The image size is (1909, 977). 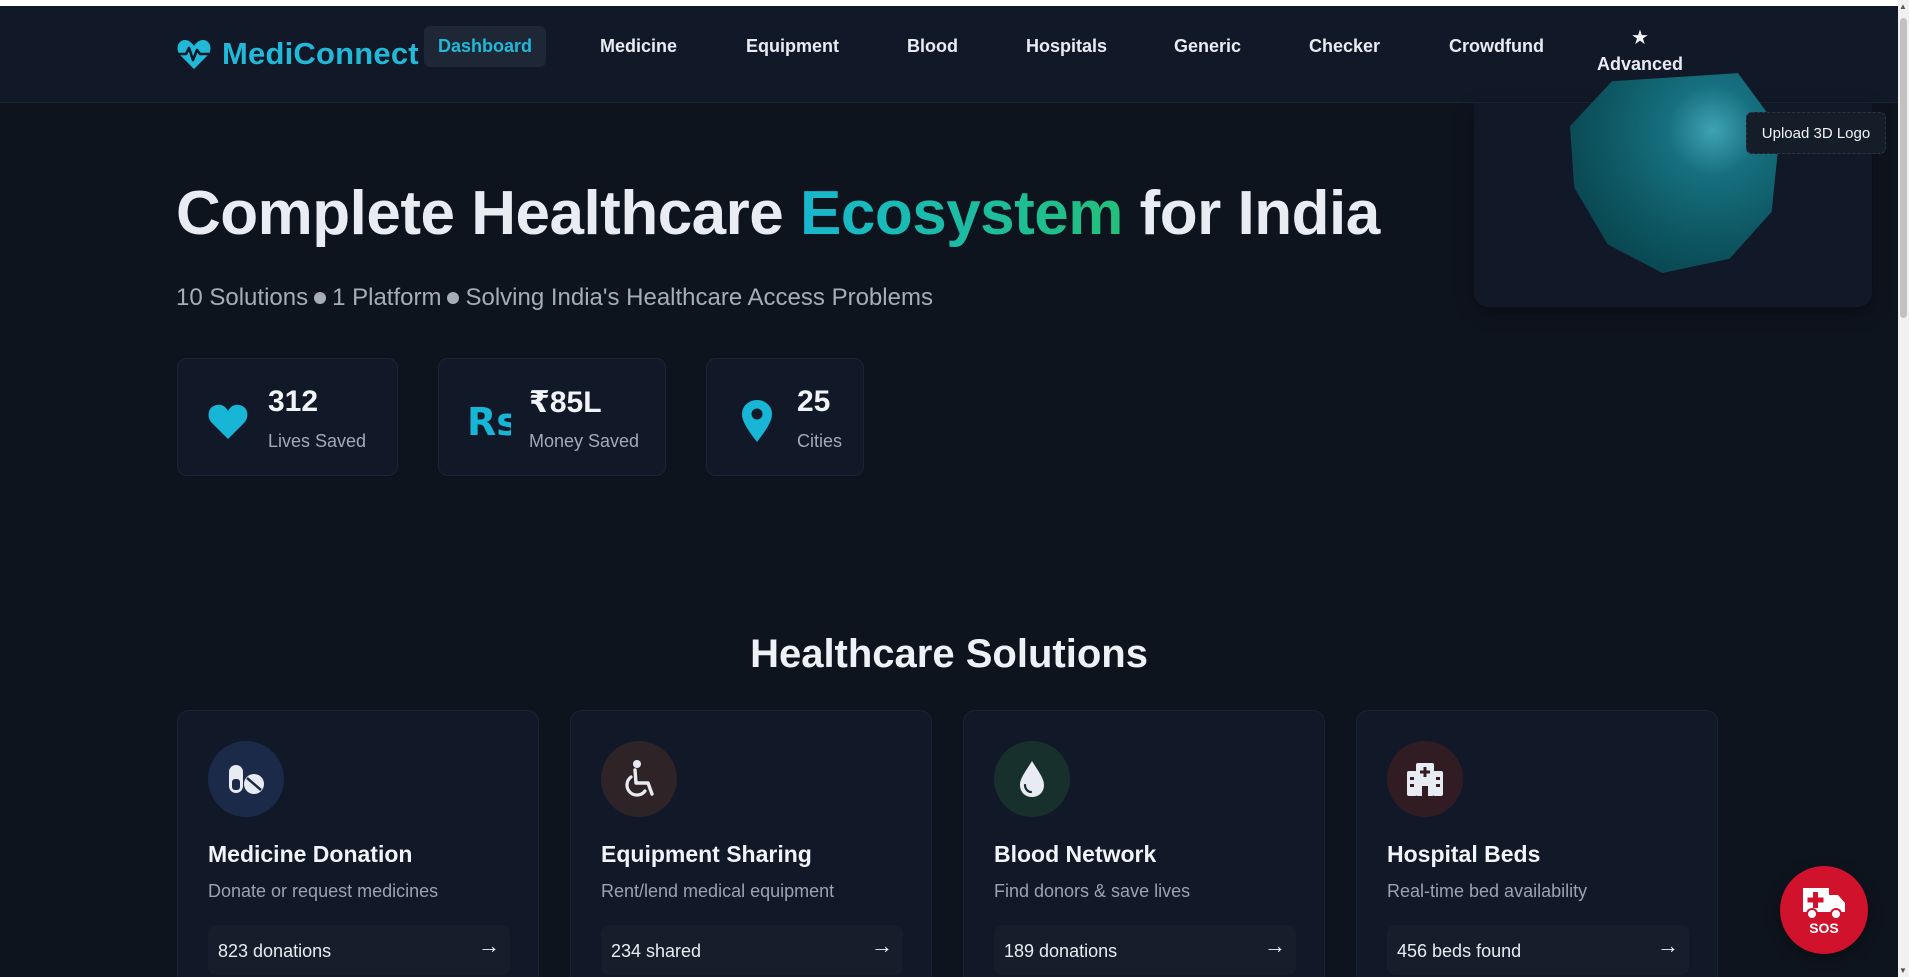 I want to click on scroll-up-icon: ▲, so click(x=1903, y=6).